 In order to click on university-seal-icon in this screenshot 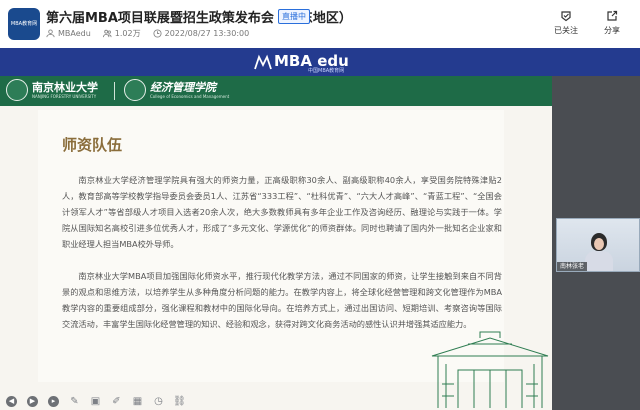, I will do `click(17, 90)`.